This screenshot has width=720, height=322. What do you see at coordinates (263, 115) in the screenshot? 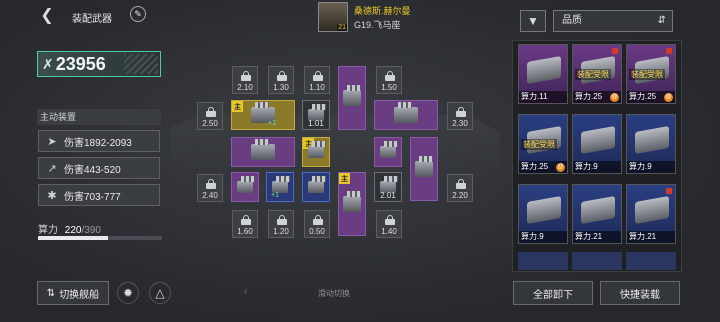
I see `weapon-slot-main: 主 +1` at bounding box center [263, 115].